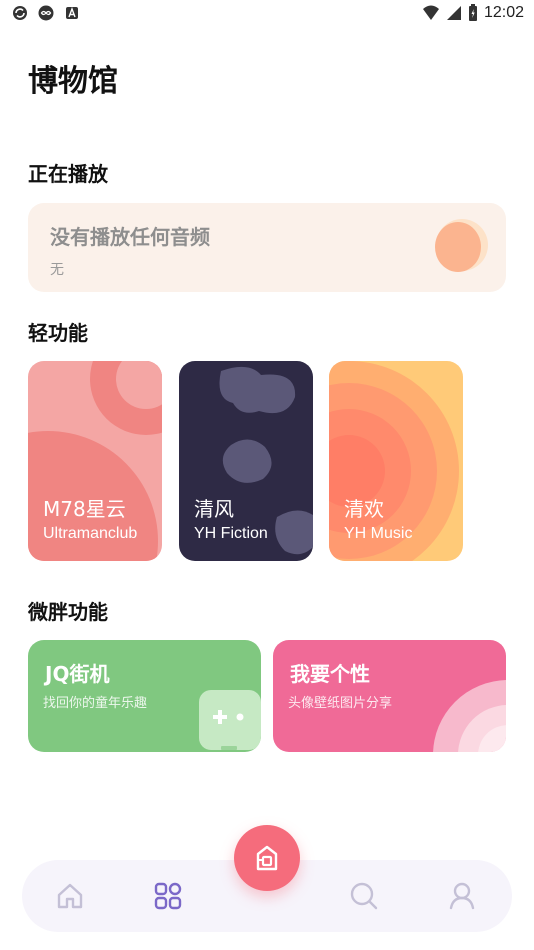 This screenshot has height=950, width=534. What do you see at coordinates (396, 461) in the screenshot?
I see `feature-card-qinghuan: 清欢 YH Music` at bounding box center [396, 461].